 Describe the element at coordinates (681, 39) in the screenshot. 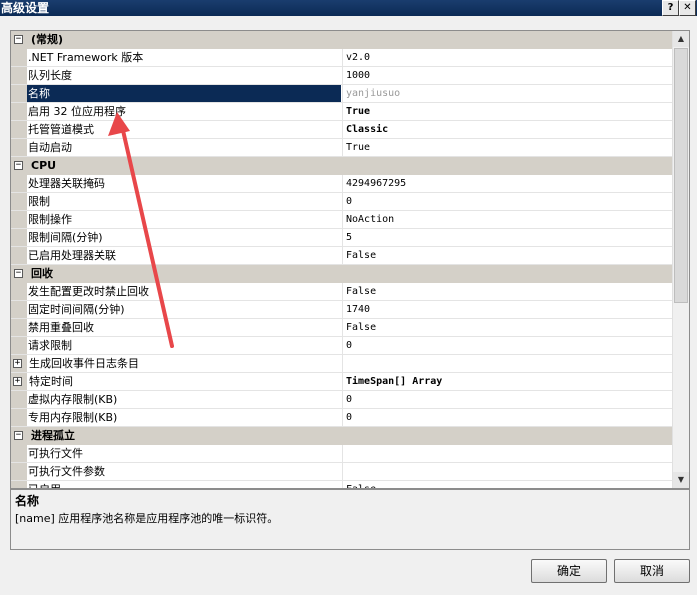

I see `scroll-up-icon: ▲` at that location.